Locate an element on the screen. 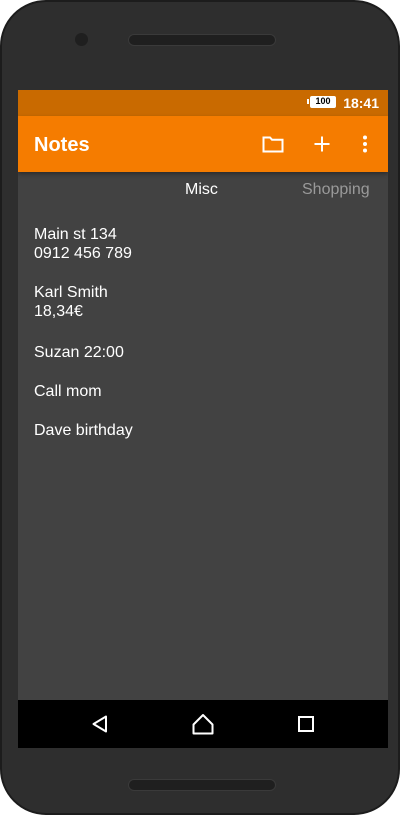 The image size is (400, 815). note-item: Suzan 22:00 is located at coordinates (79, 352).